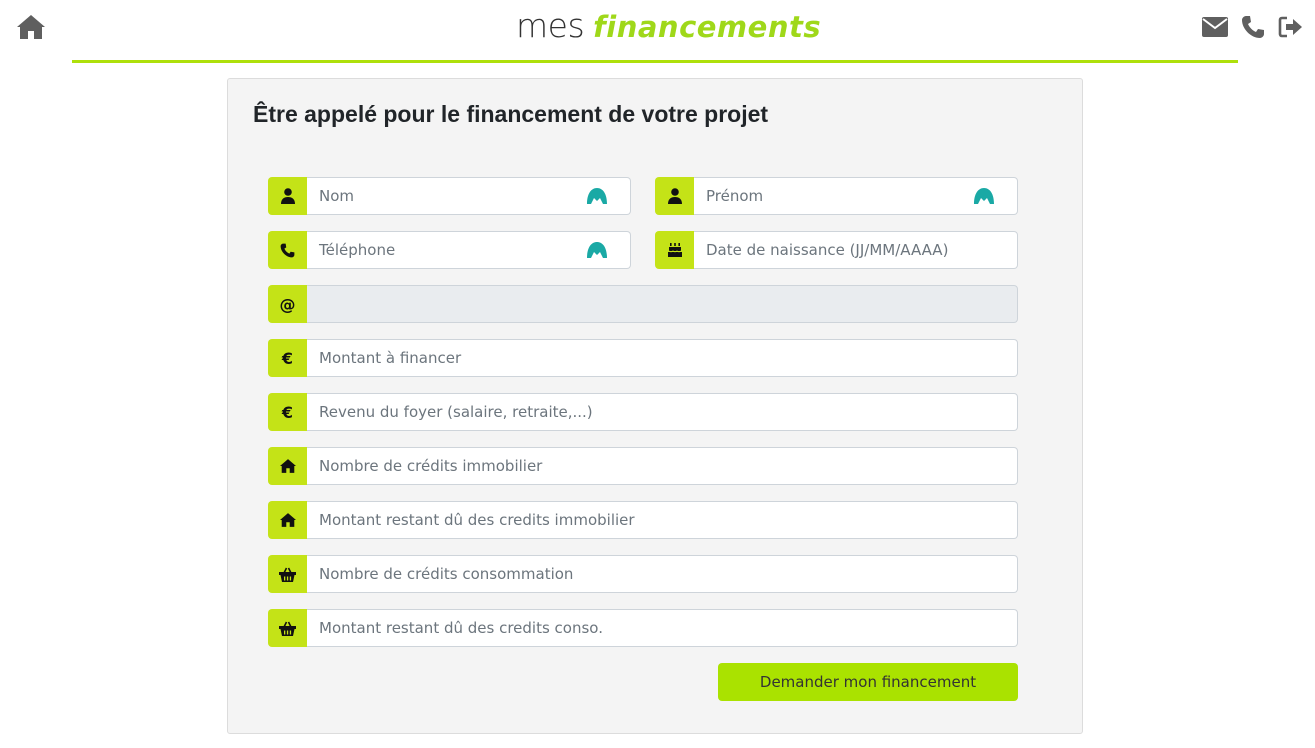 The width and height of the screenshot is (1315, 748). I want to click on field-nb-credits-consommation: Nombre de crédits consommation, so click(643, 574).